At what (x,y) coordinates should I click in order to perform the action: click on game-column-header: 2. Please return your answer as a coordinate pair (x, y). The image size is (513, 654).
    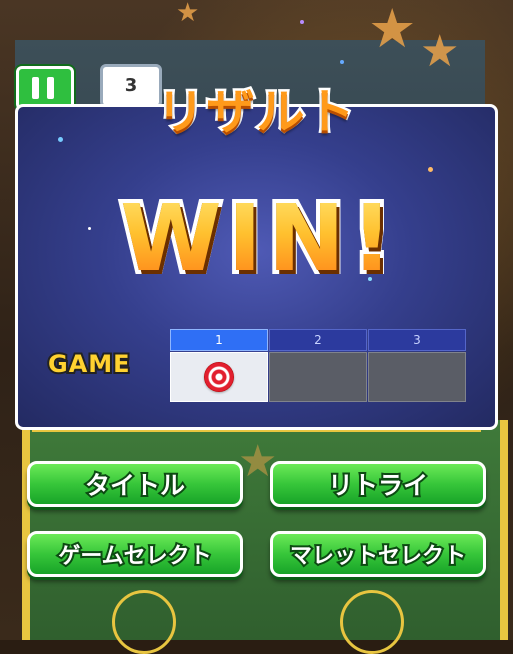
    Looking at the image, I should click on (318, 340).